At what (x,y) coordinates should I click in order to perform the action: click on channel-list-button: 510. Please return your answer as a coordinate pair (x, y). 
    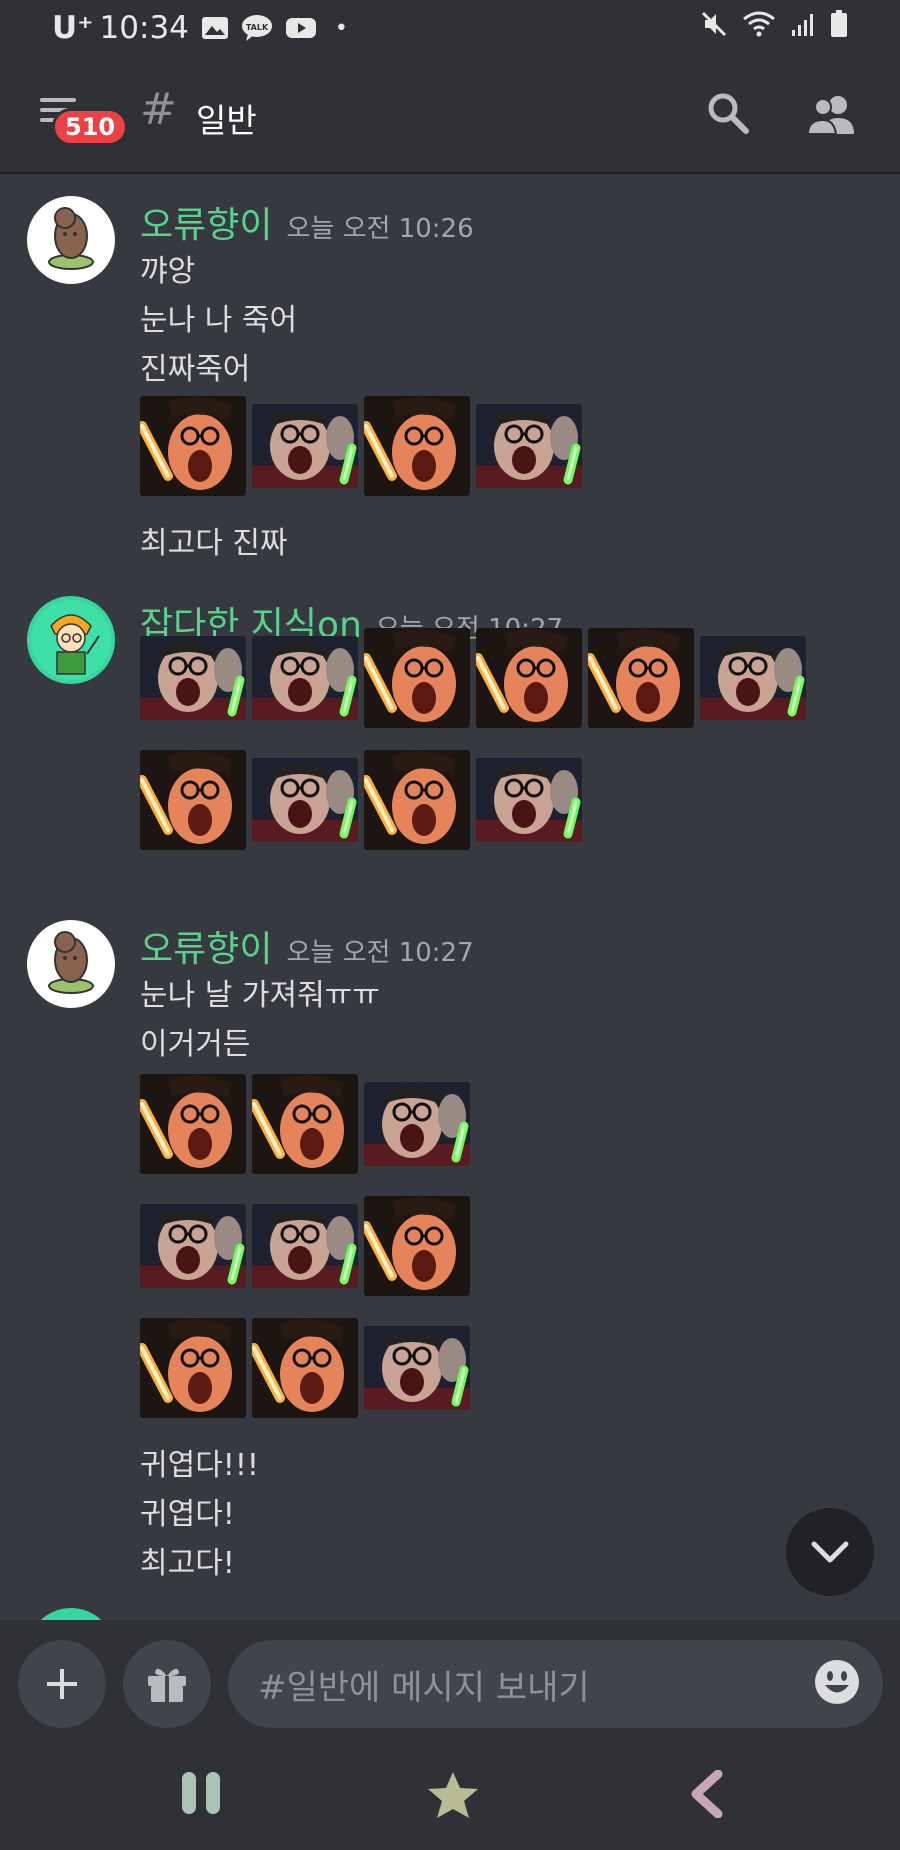
    Looking at the image, I should click on (83, 122).